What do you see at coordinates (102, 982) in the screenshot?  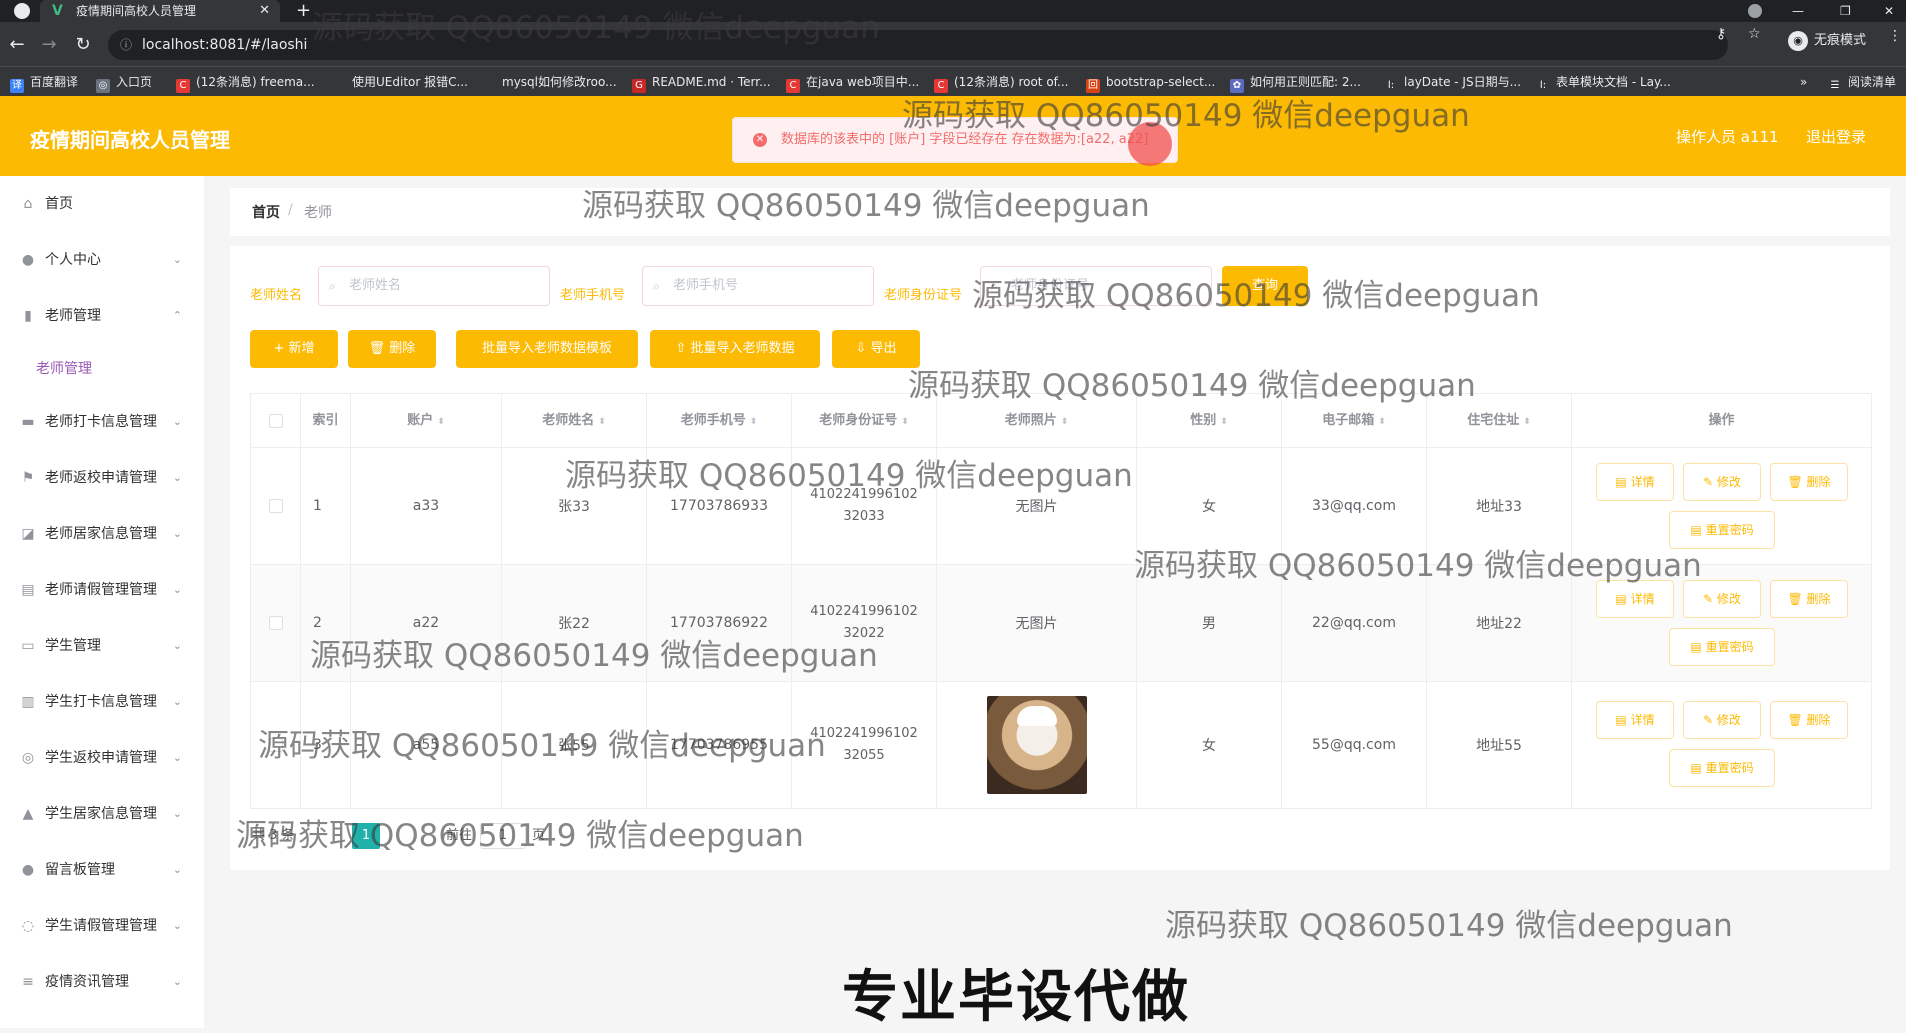 I see `sidebar-item-epidemic-news: ≡ 疫情资讯管理 ⌄` at bounding box center [102, 982].